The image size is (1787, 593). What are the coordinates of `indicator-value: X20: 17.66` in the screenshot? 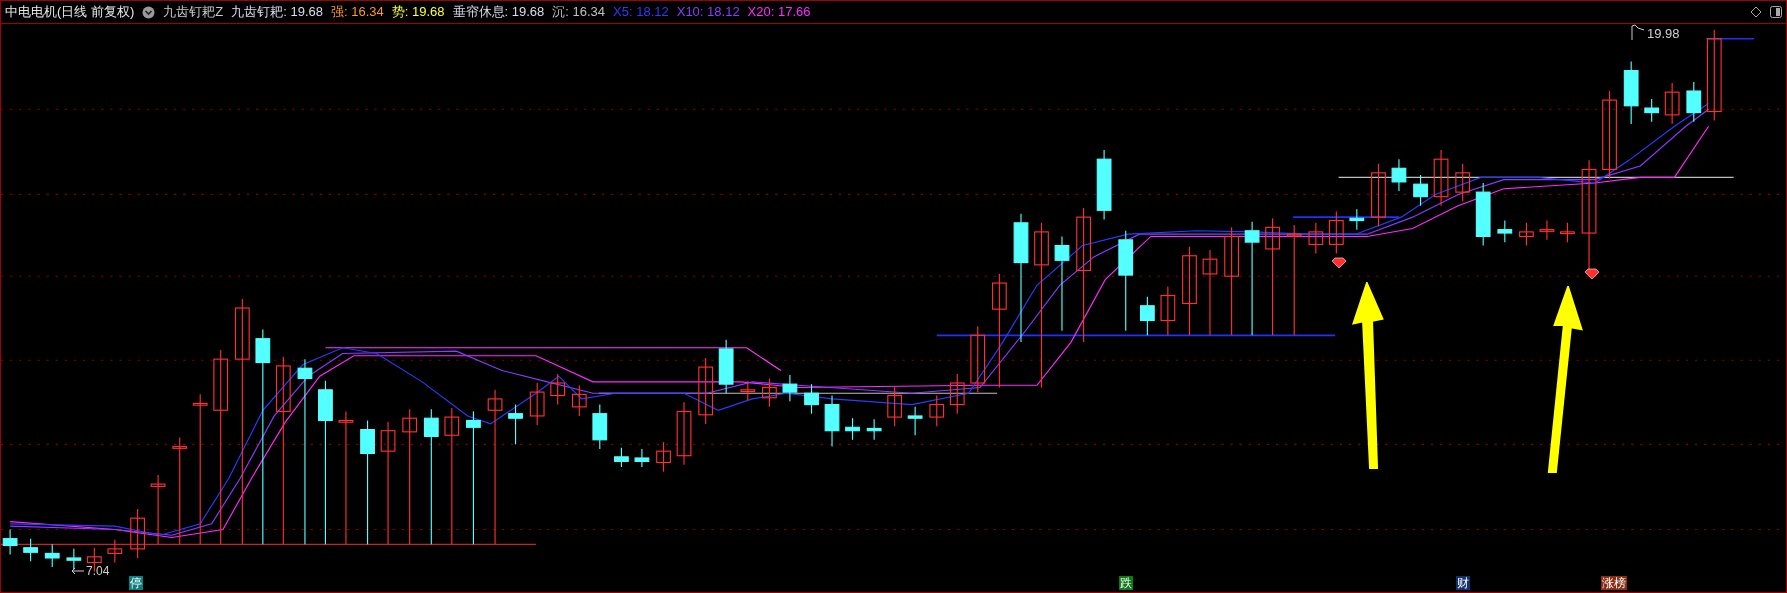 It's located at (779, 12).